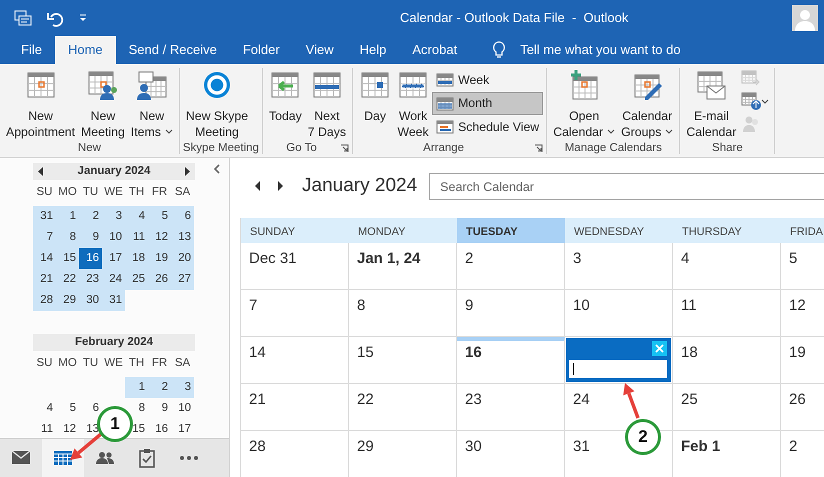  I want to click on calendar-day: 14, so click(44, 258).